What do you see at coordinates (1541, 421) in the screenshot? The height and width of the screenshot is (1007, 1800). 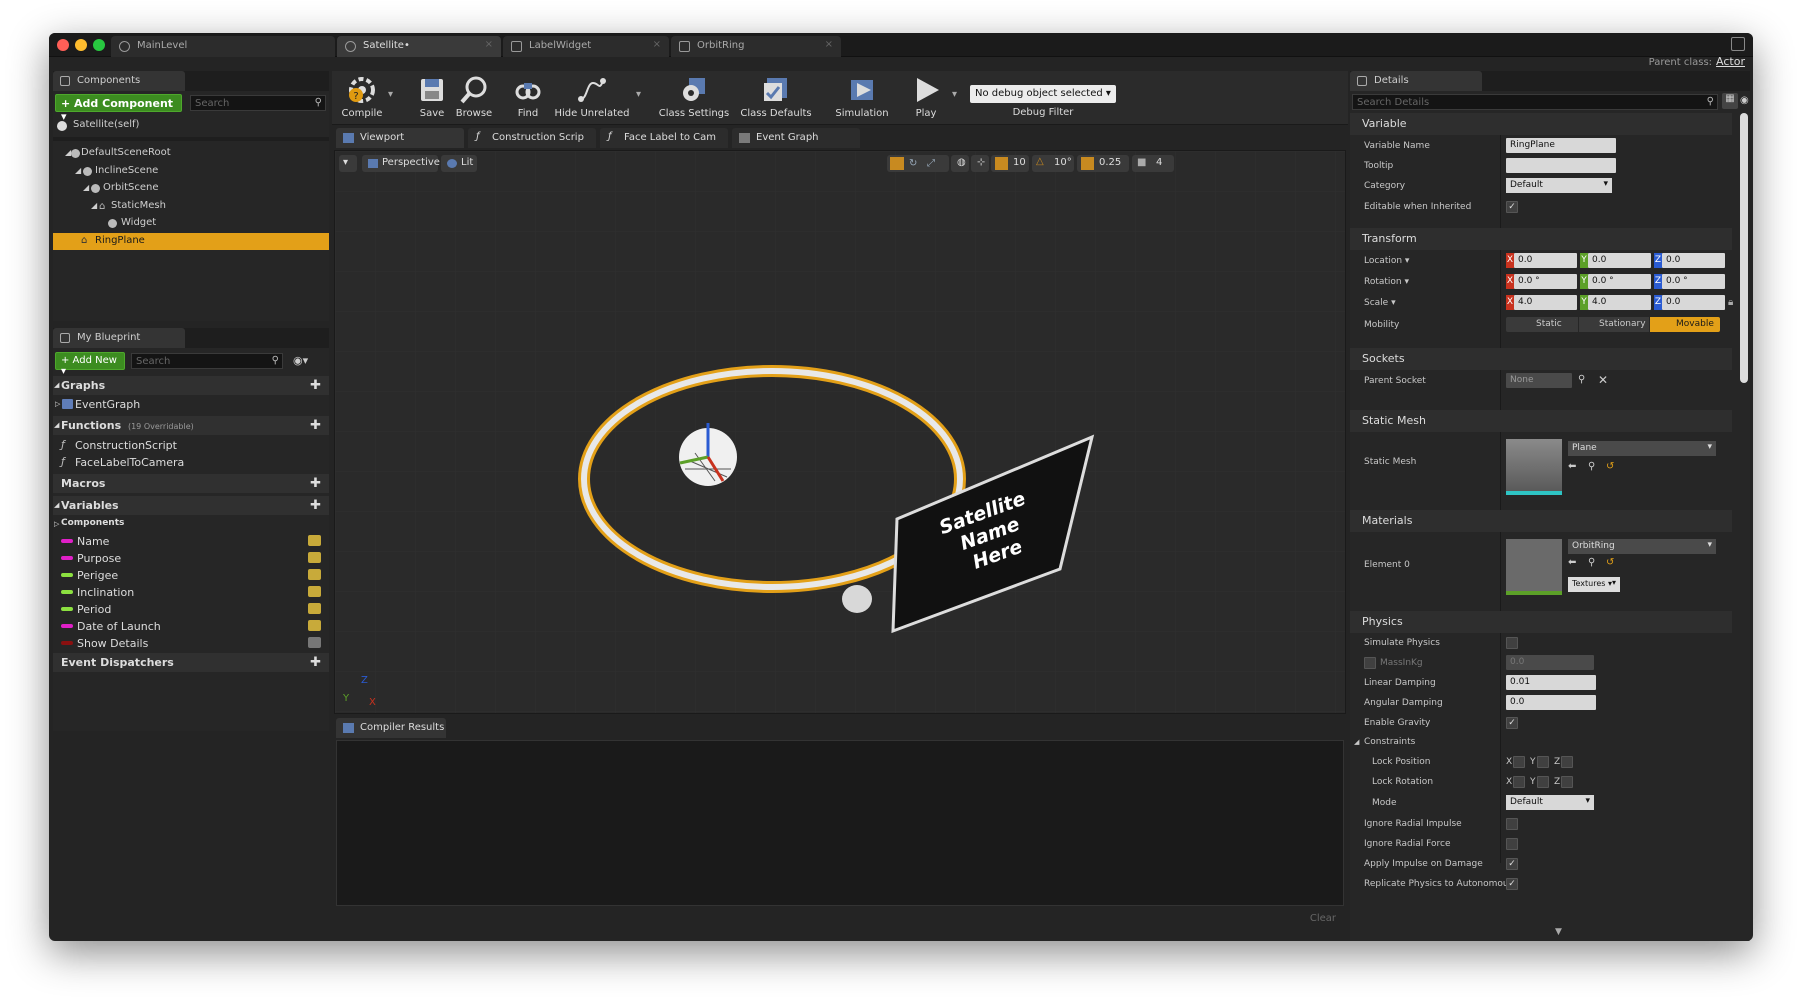 I see `static-mesh-section: Static Mesh` at bounding box center [1541, 421].